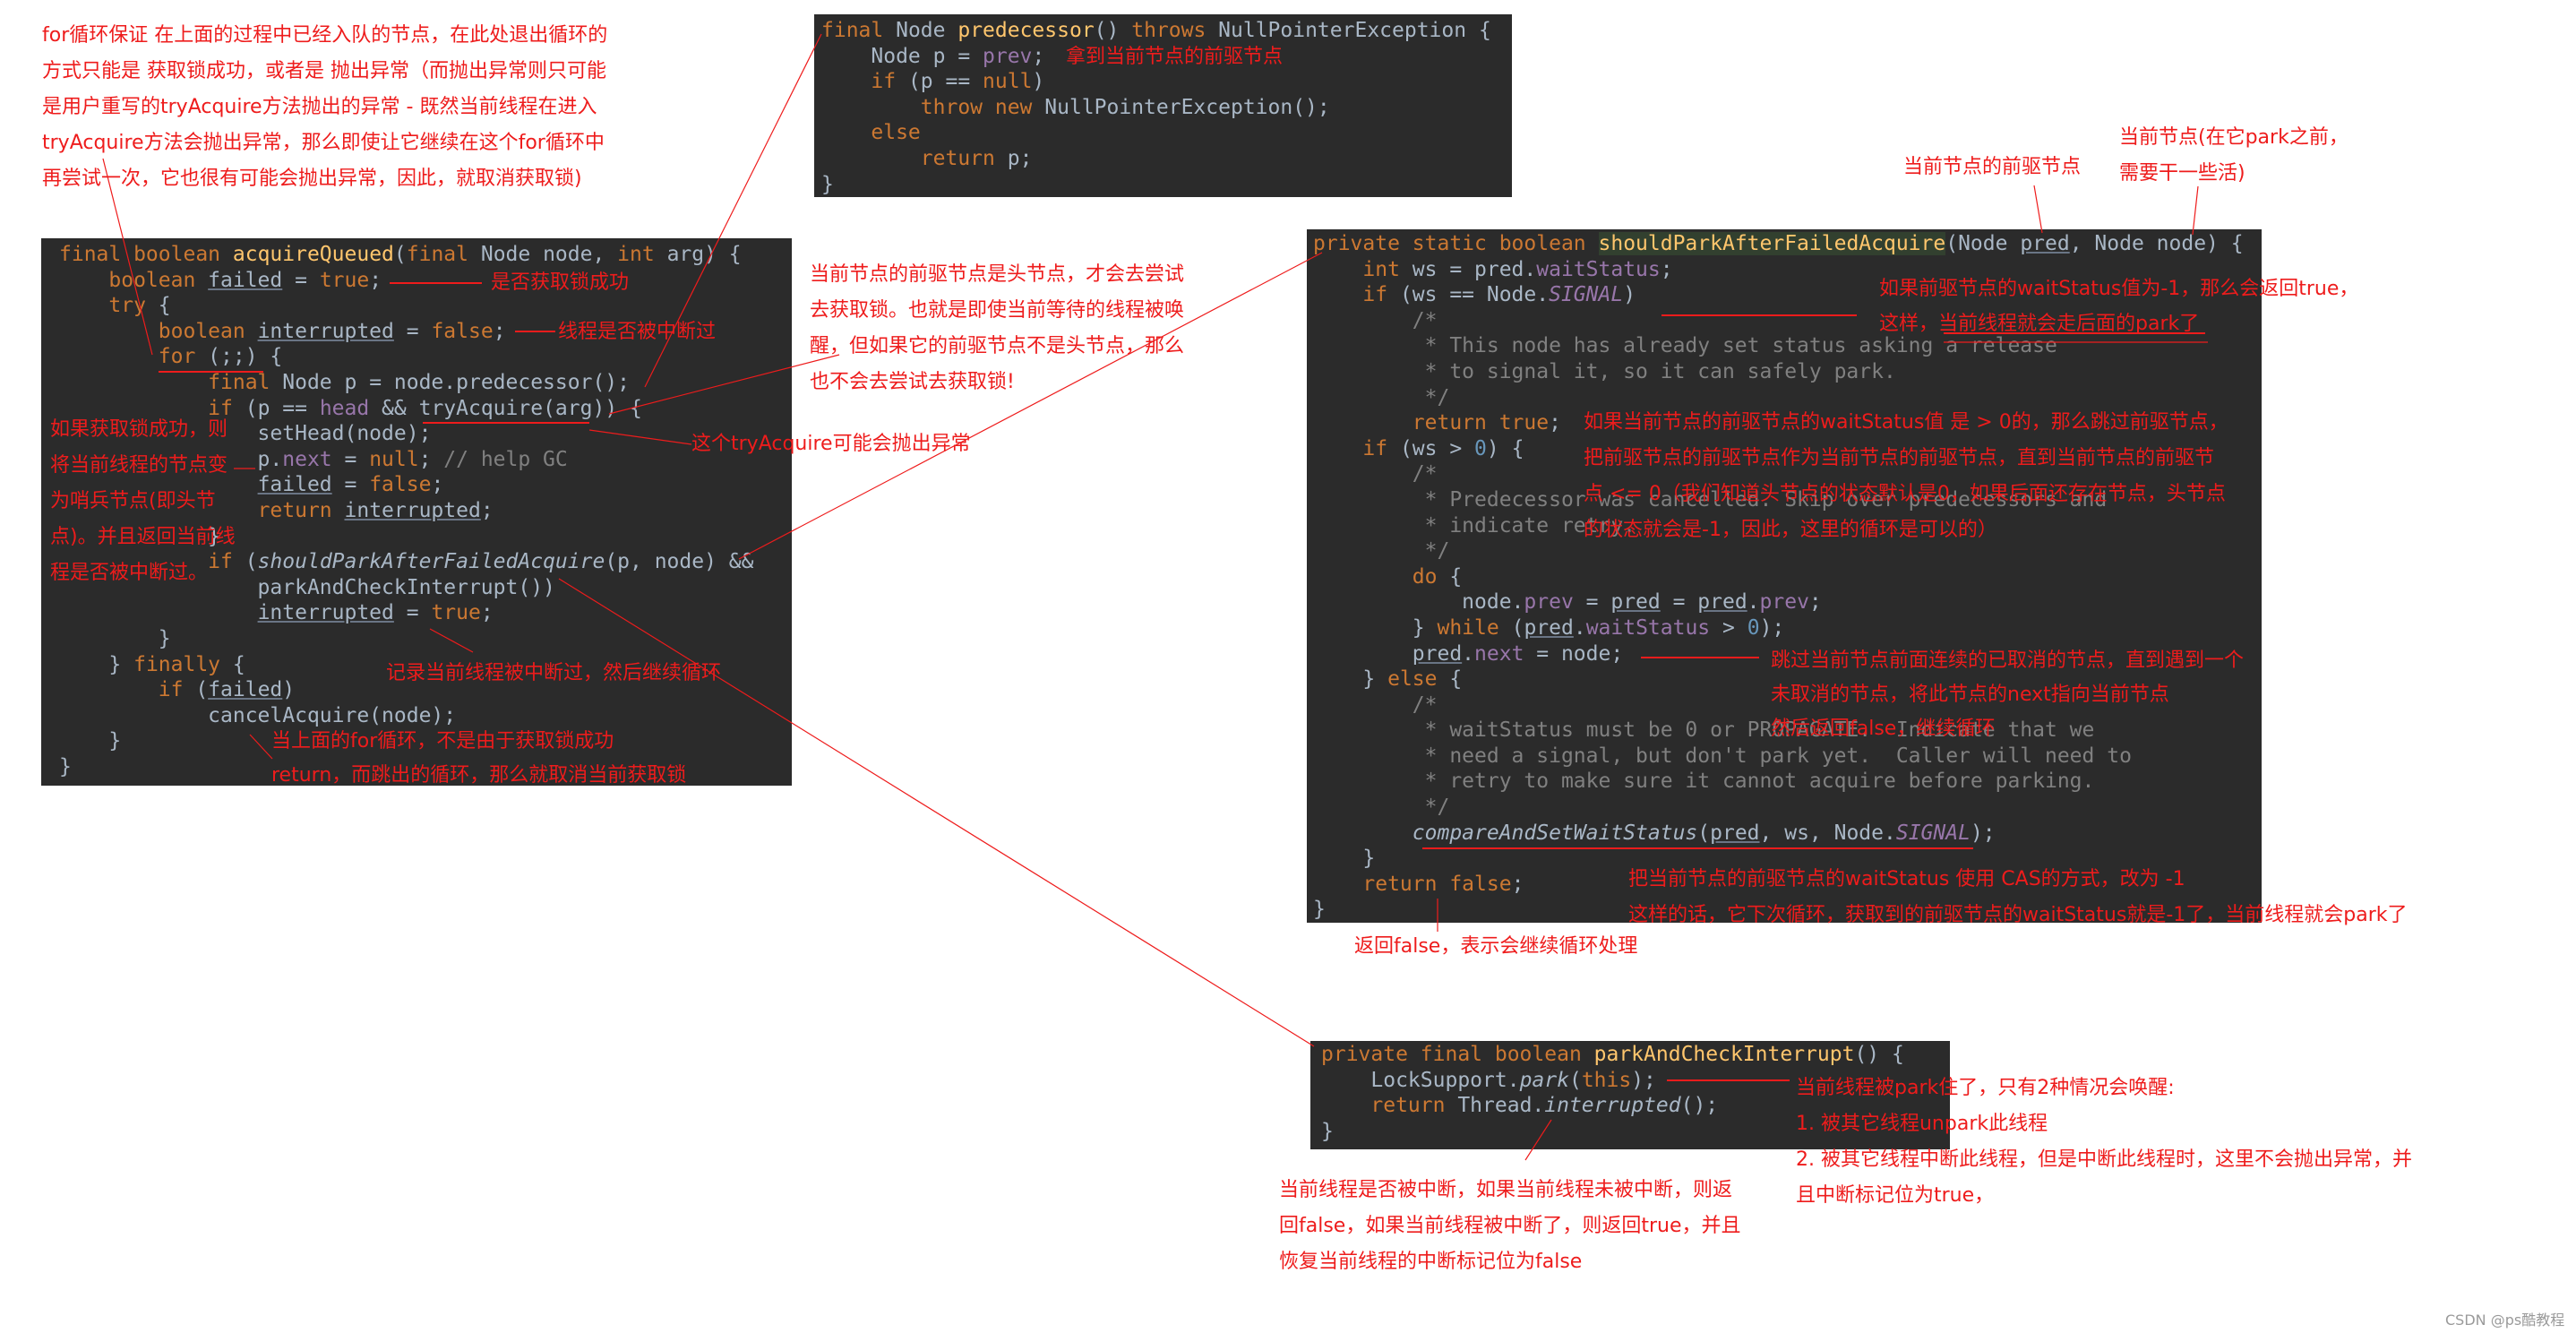  I want to click on annotation-line: 回false，如果当前线程被中断了，则返回true，并且, so click(1510, 1226).